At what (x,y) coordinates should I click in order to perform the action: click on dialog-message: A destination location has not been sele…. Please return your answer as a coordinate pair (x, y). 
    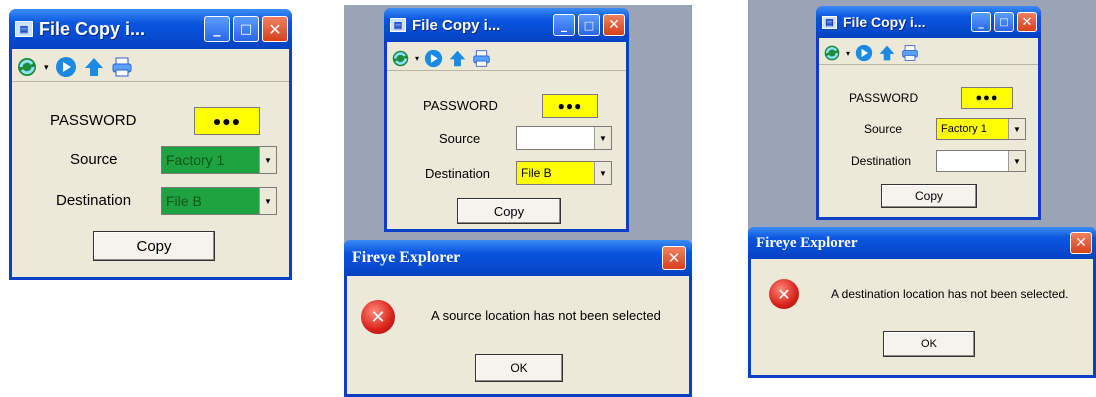
    Looking at the image, I should click on (950, 294).